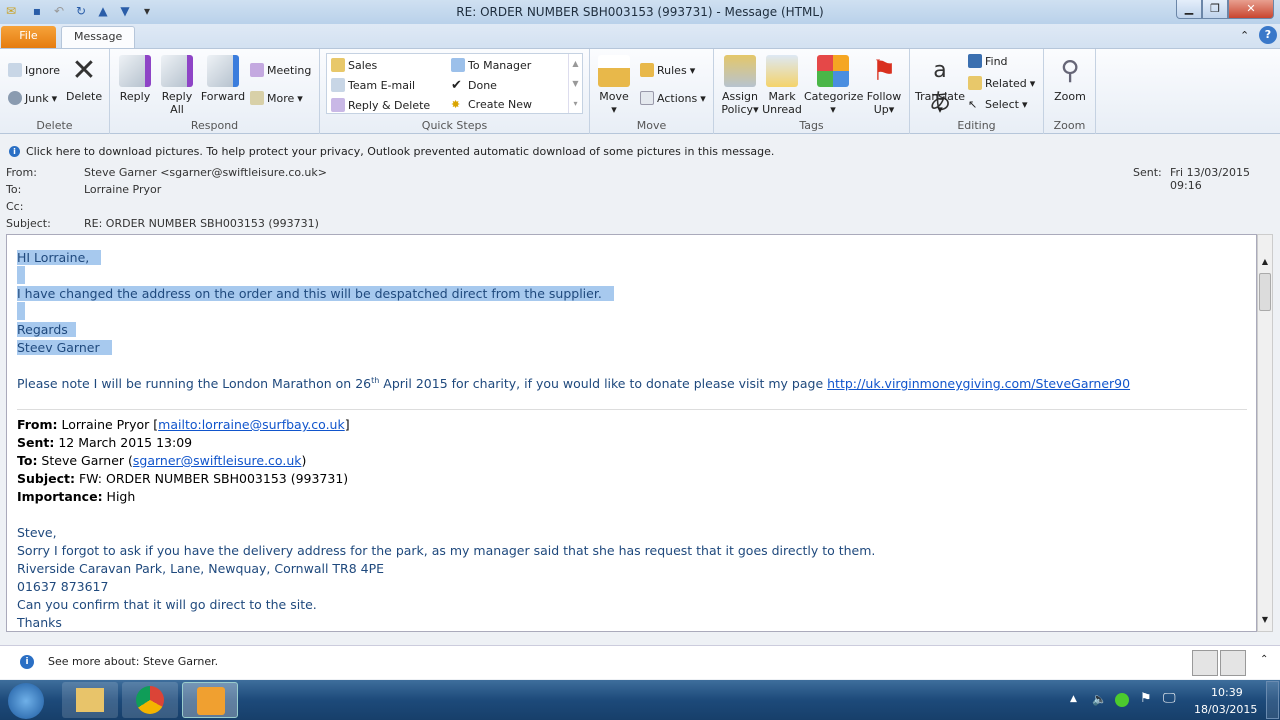 Image resolution: width=1280 pixels, height=720 pixels. What do you see at coordinates (84, 70) in the screenshot?
I see `delete-x-icon: ✕` at bounding box center [84, 70].